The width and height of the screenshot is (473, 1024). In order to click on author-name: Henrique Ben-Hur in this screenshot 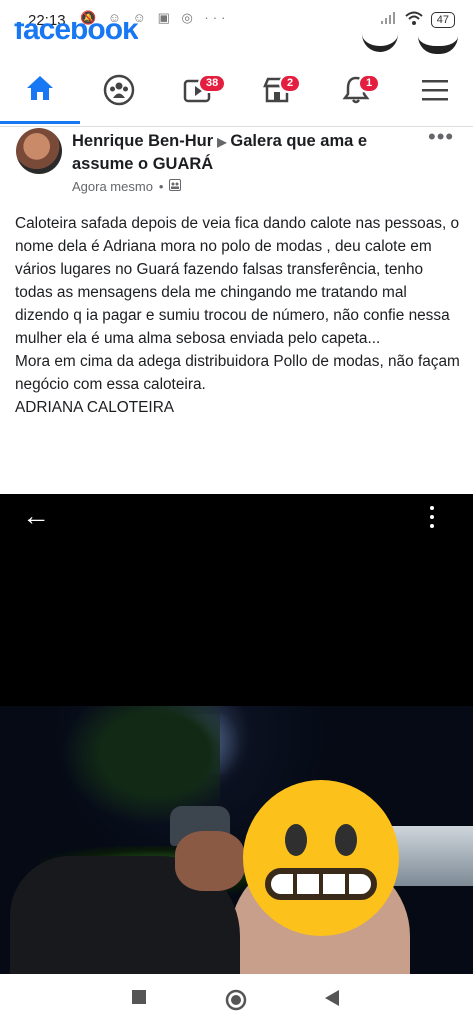, I will do `click(142, 141)`.